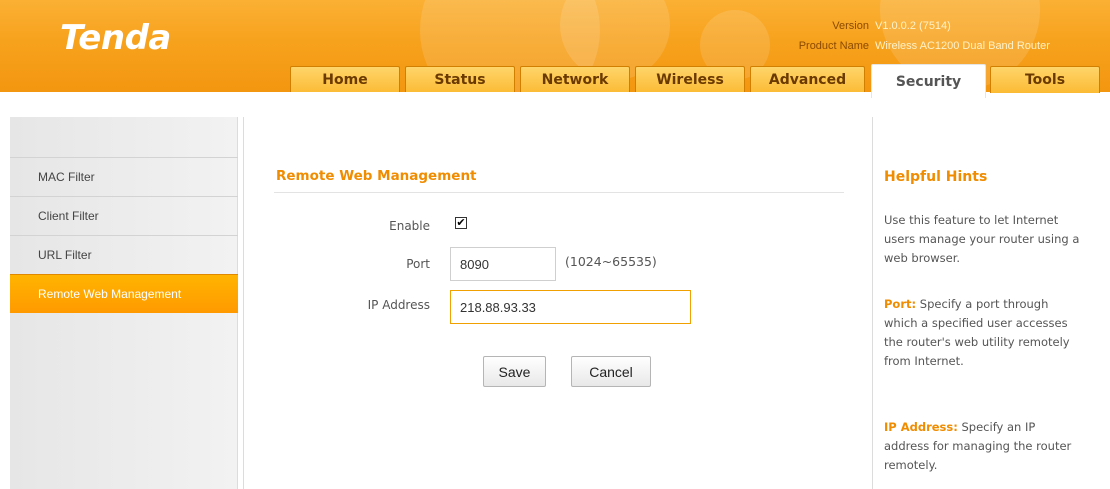 The image size is (1110, 489). I want to click on port-input: 8090, so click(503, 264).